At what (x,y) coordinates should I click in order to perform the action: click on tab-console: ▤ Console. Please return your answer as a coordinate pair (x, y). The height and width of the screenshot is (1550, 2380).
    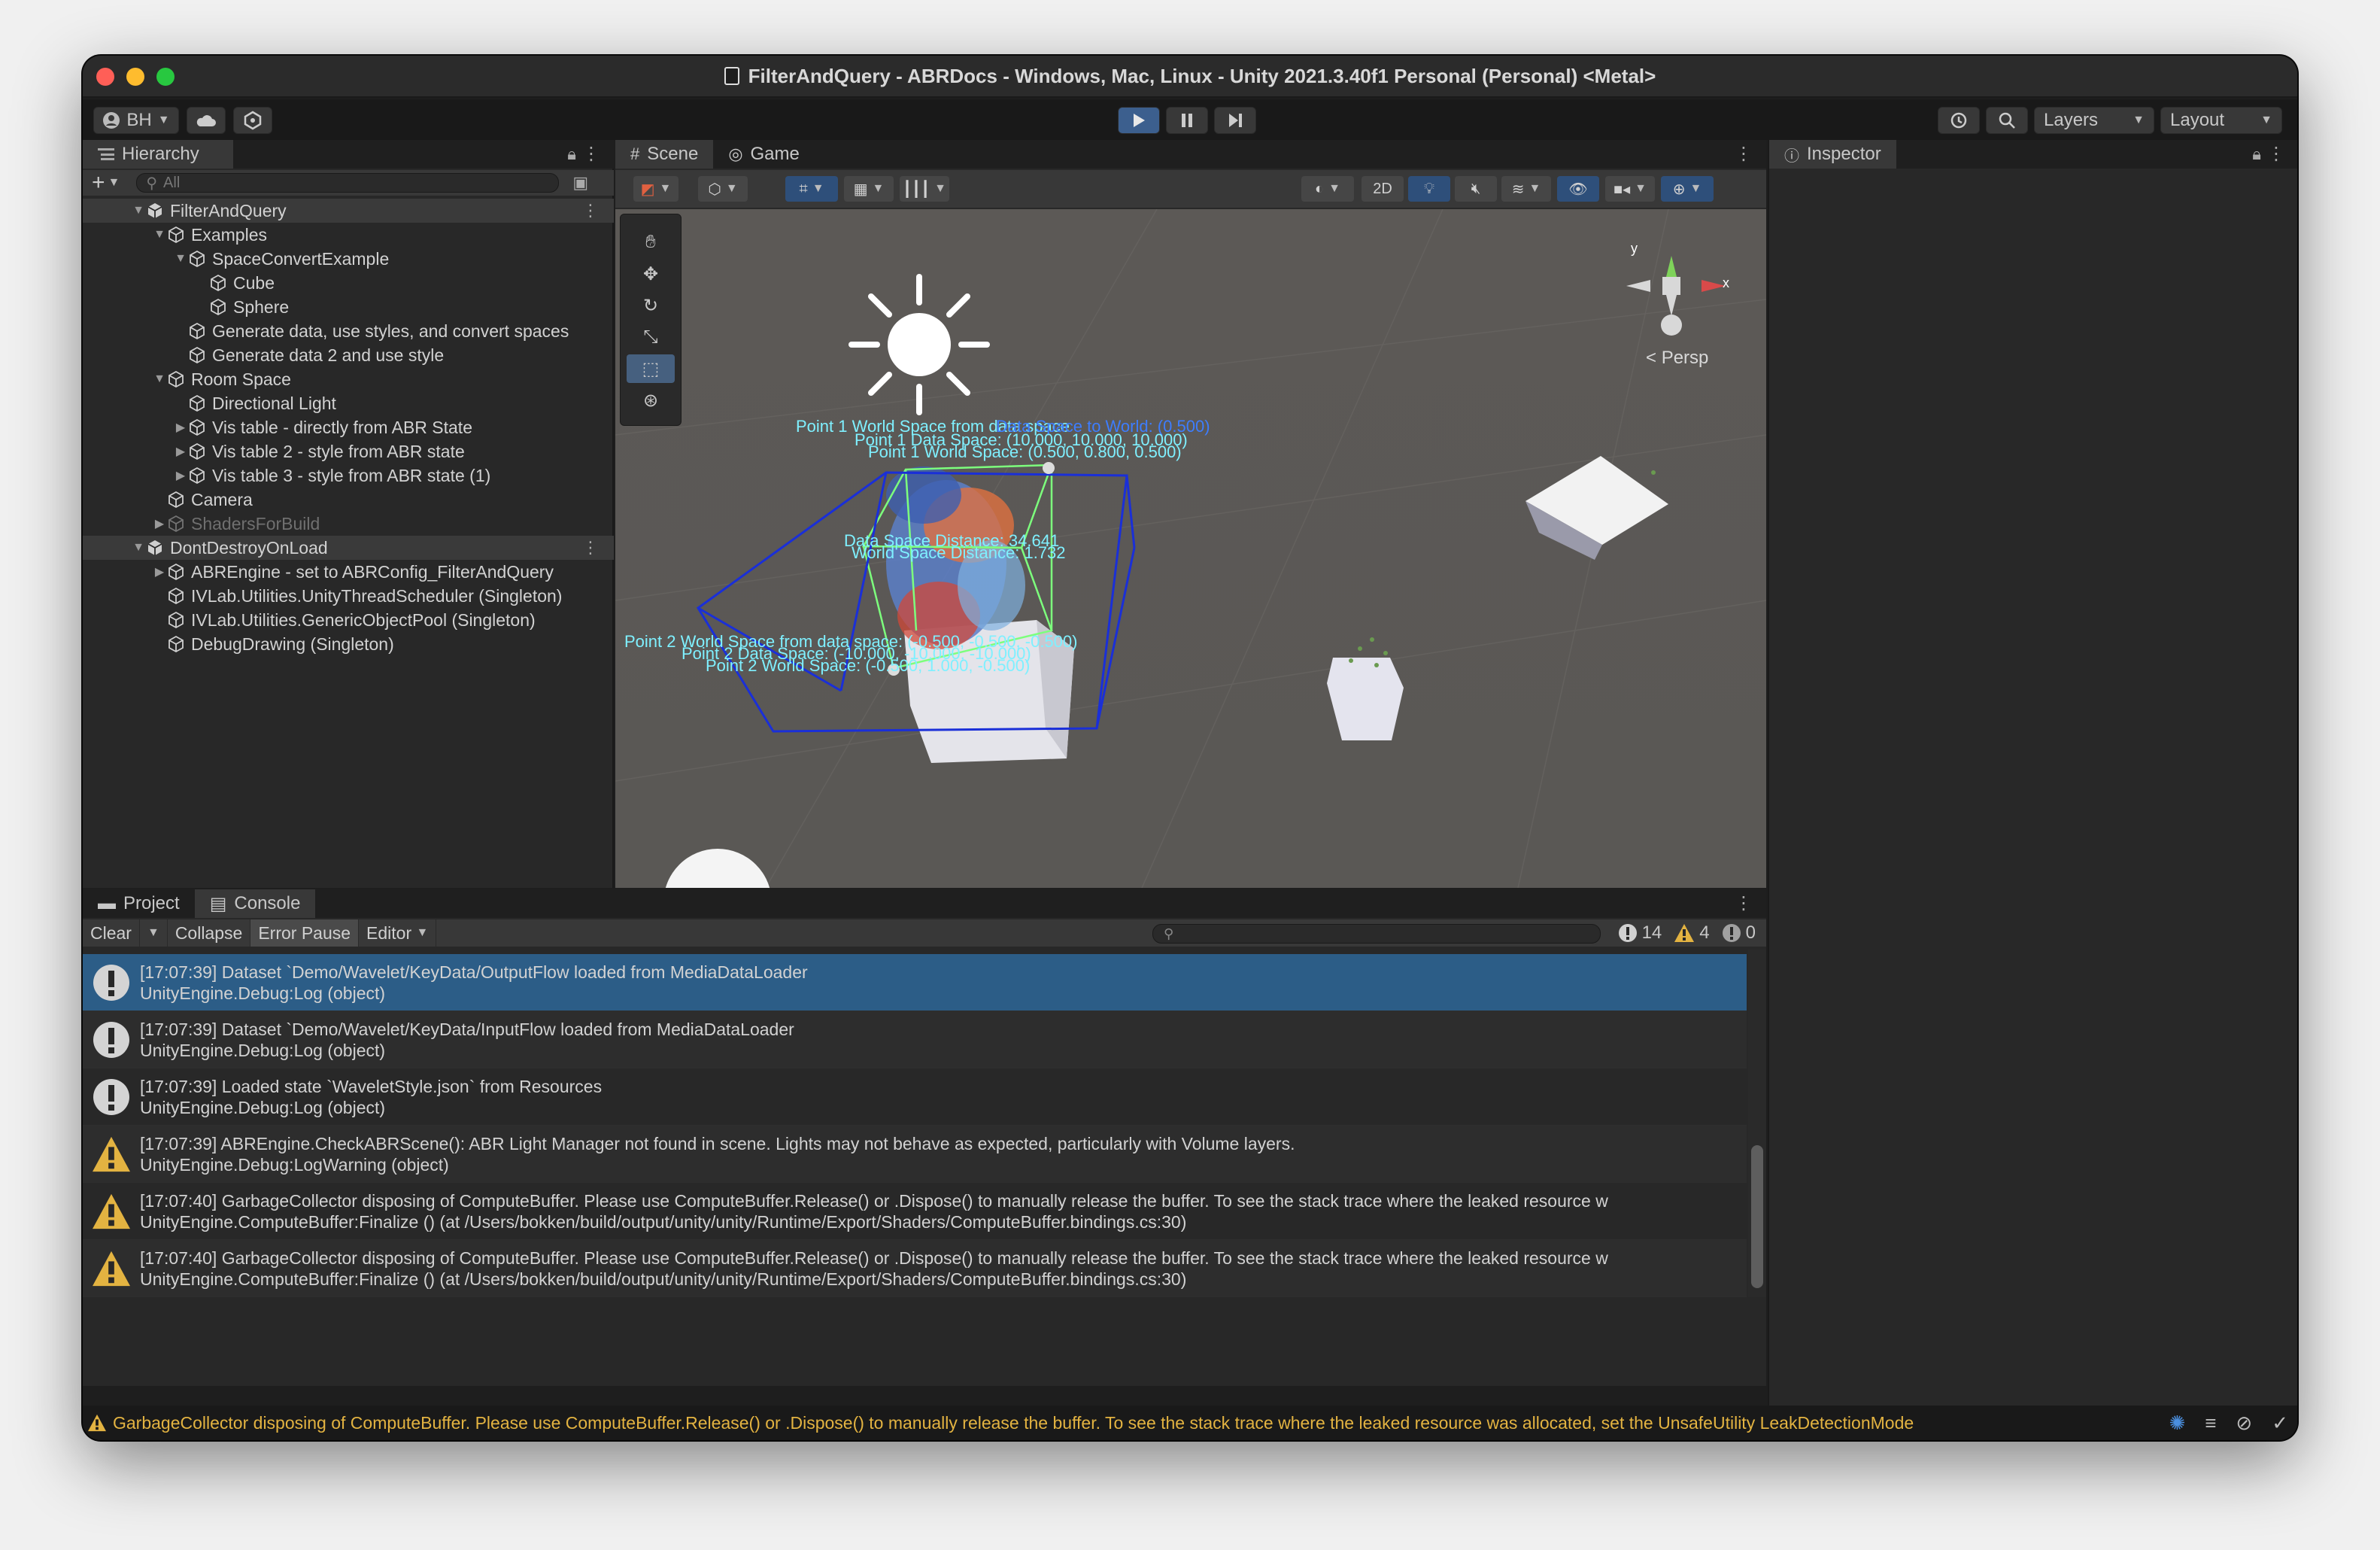
    Looking at the image, I should click on (255, 903).